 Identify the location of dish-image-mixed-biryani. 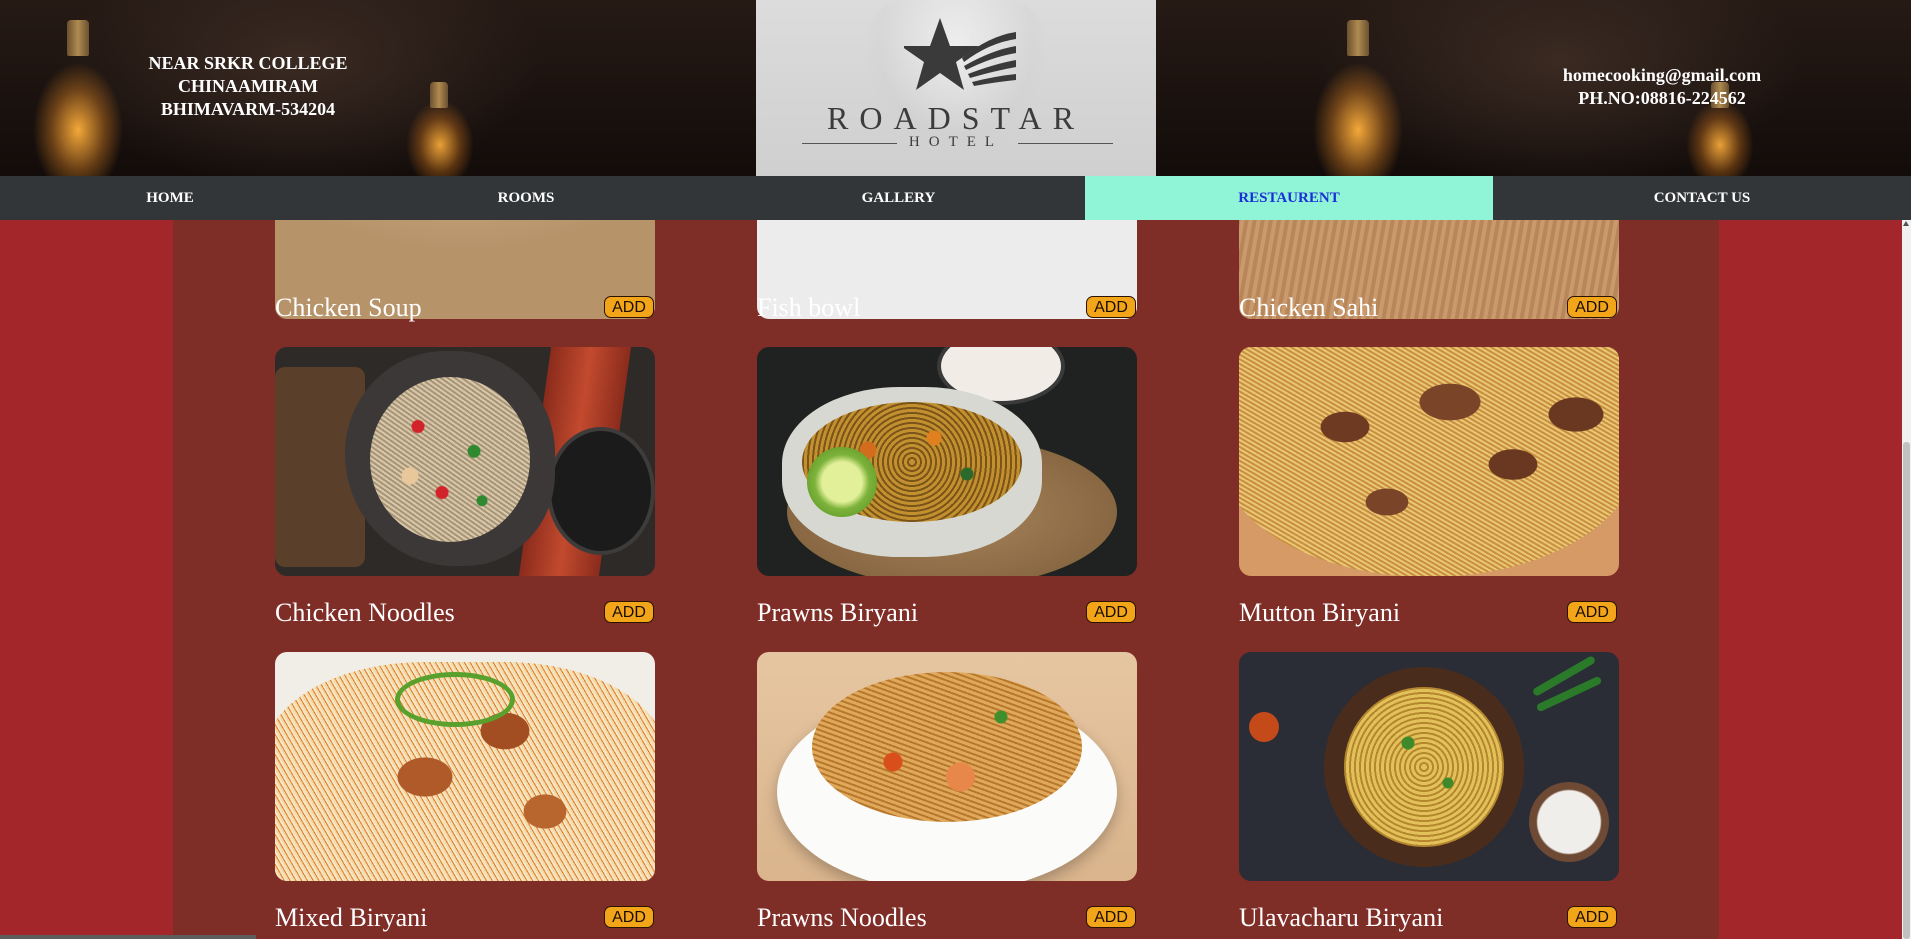
(465, 766).